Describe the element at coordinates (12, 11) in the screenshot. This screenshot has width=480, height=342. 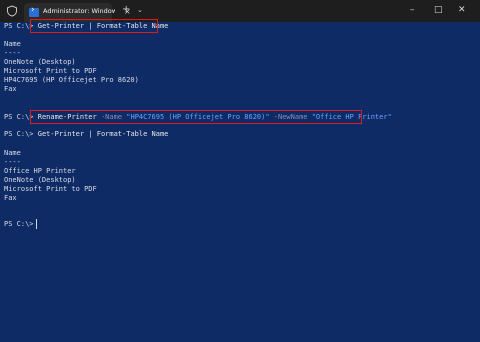
I see `shield-icon` at that location.